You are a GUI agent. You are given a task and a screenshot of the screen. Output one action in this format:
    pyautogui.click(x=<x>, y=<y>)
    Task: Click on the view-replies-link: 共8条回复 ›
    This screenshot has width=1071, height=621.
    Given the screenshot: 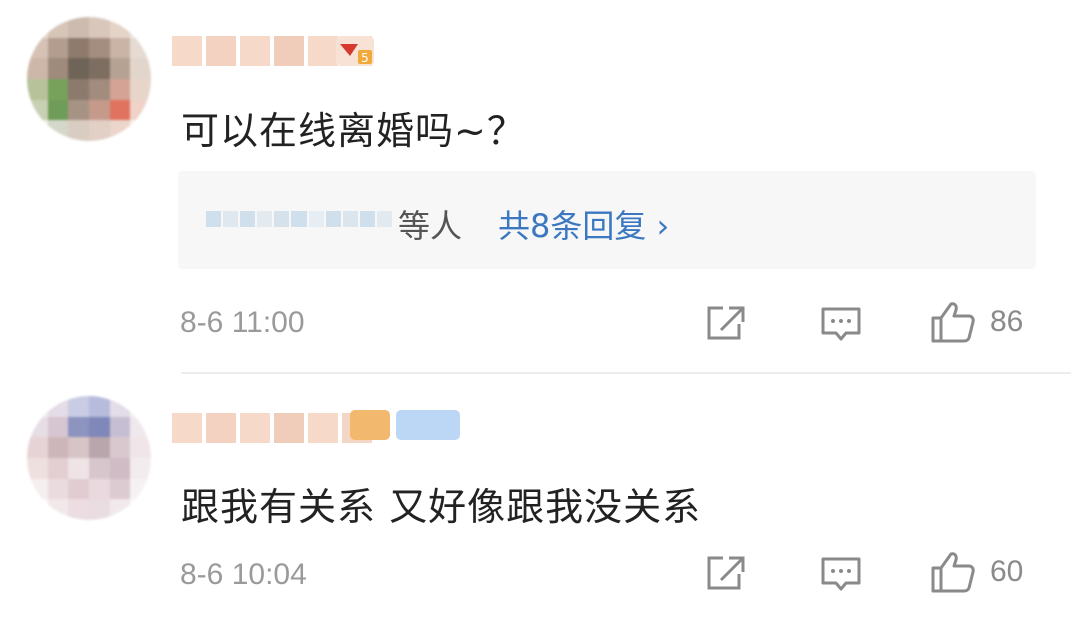 What is the action you would take?
    pyautogui.click(x=583, y=224)
    